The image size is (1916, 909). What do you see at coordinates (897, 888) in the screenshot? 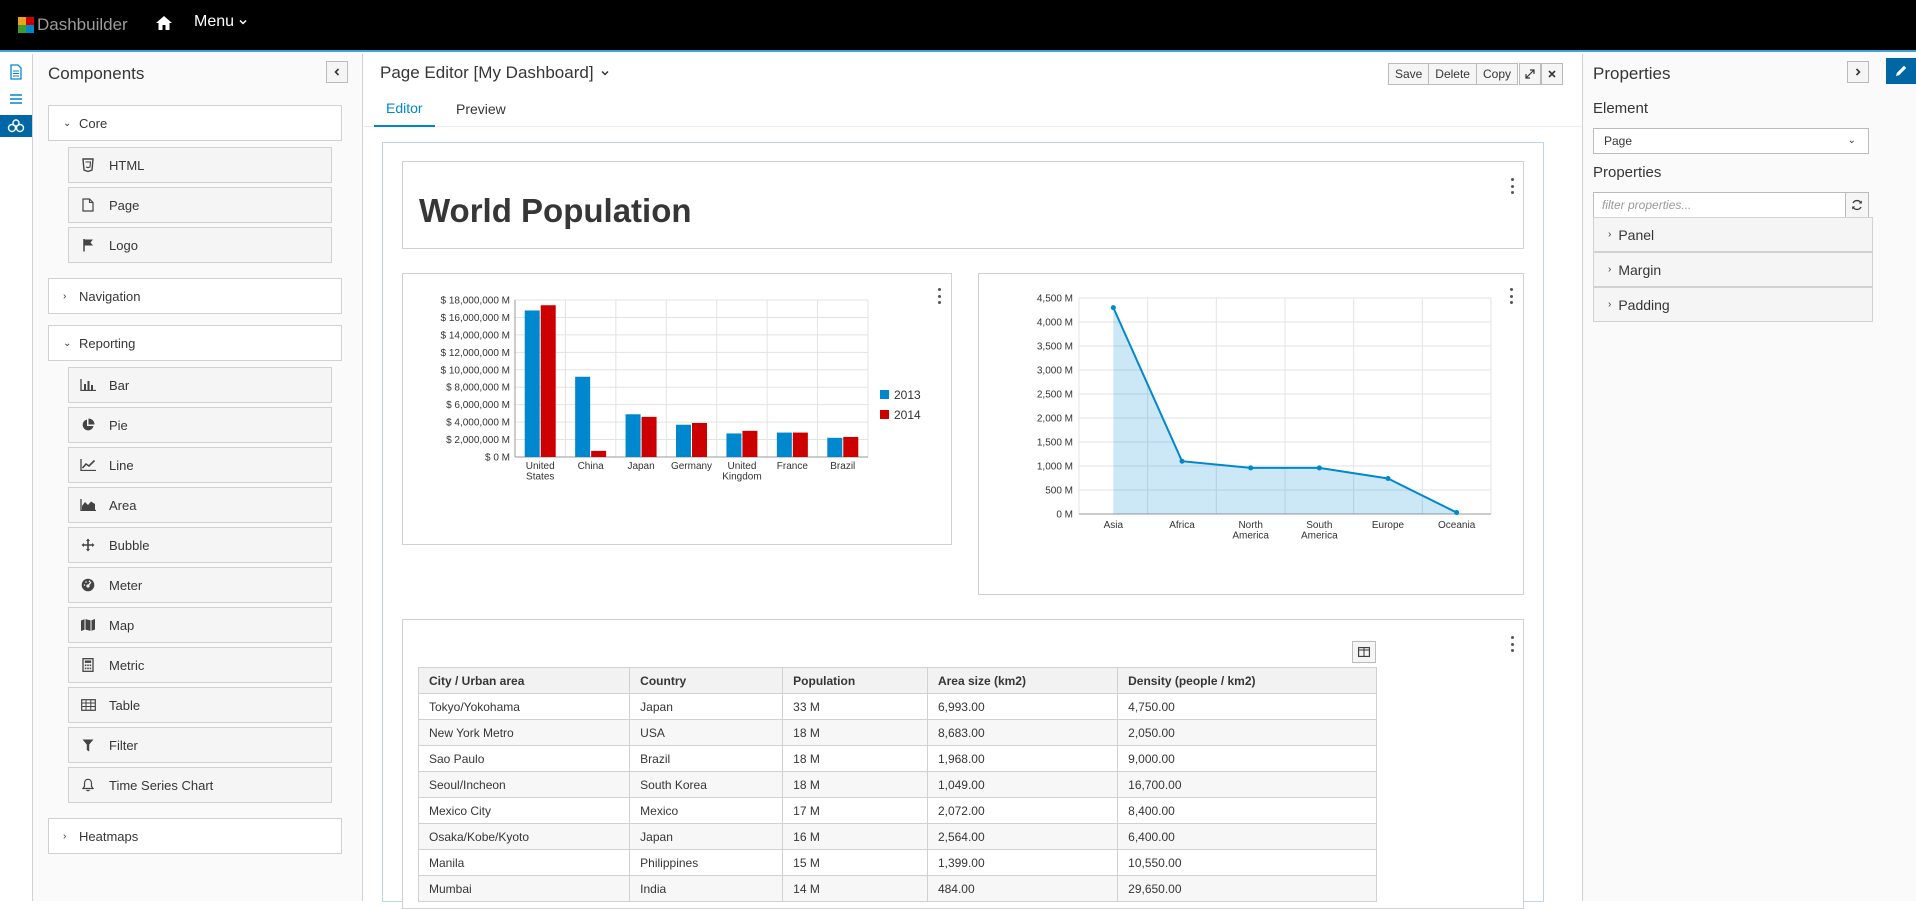
I see `table-row: Mumbai India 14 M 484.00 29,650.00` at bounding box center [897, 888].